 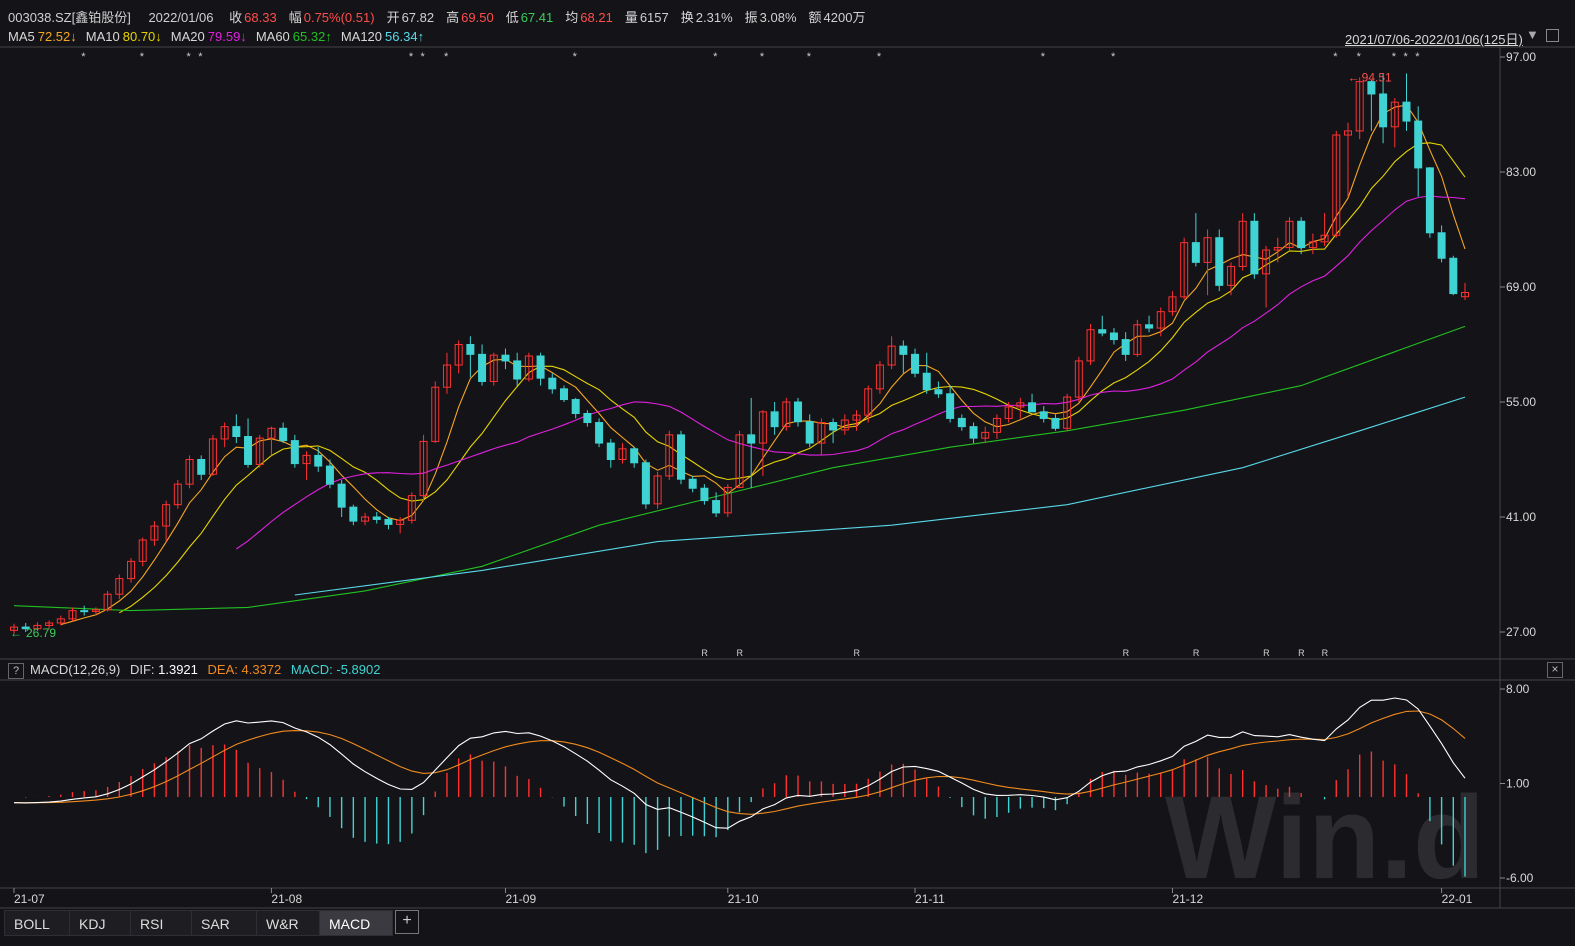 I want to click on date-range-label: 2021/07/06-2022/01/06(125日), so click(x=1434, y=38).